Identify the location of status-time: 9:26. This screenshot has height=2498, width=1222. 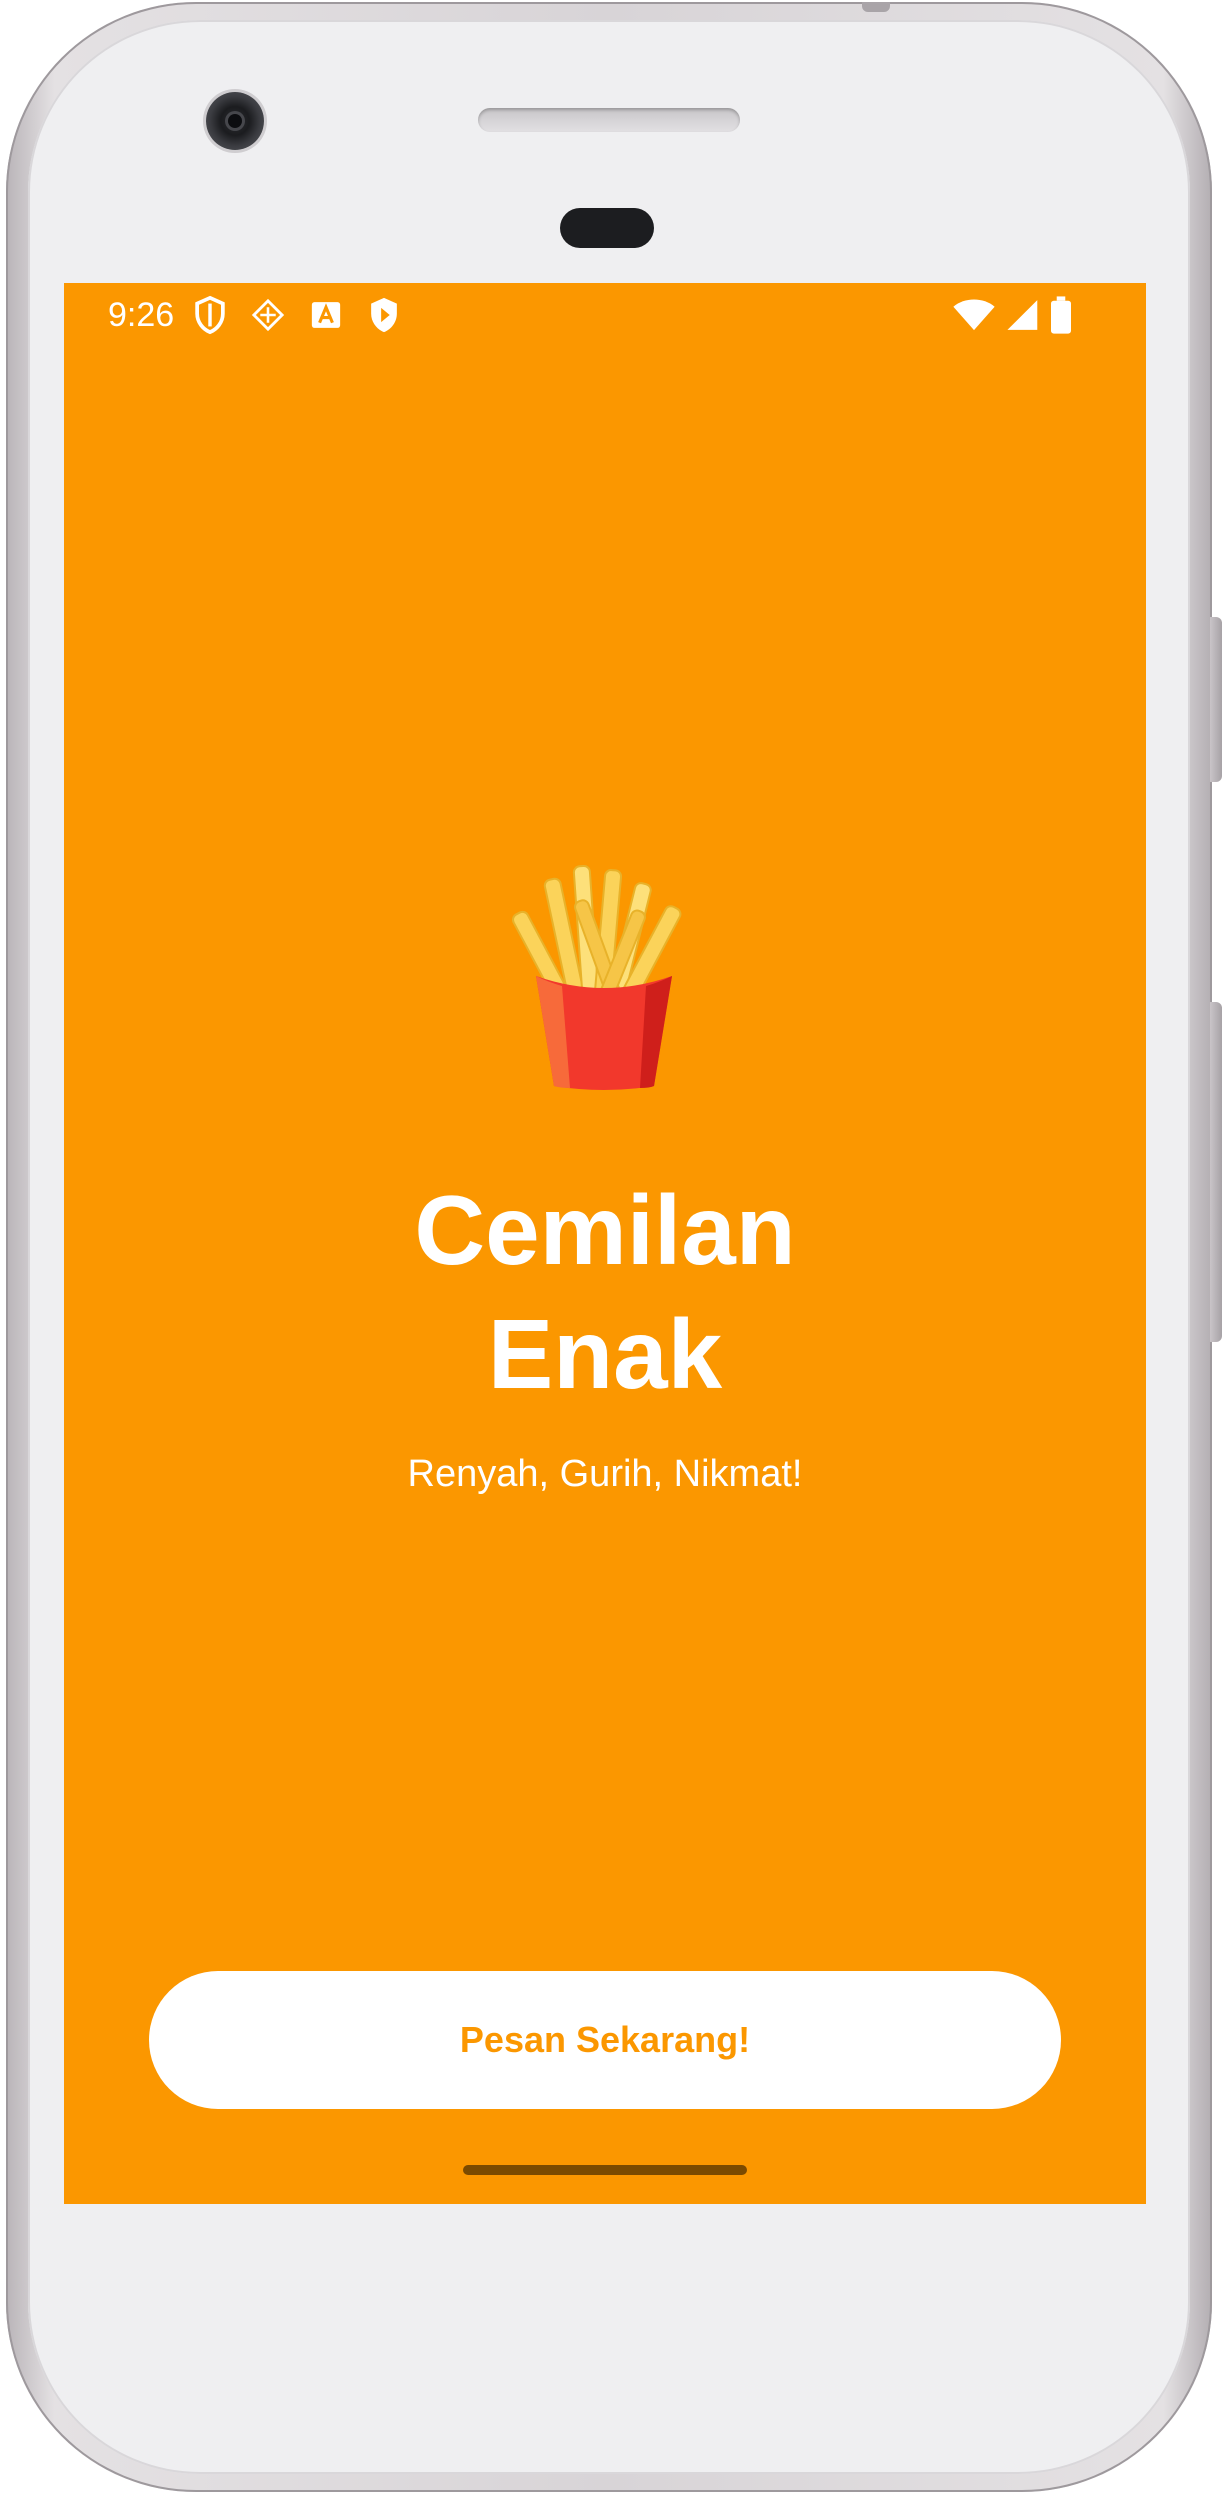
(141, 315).